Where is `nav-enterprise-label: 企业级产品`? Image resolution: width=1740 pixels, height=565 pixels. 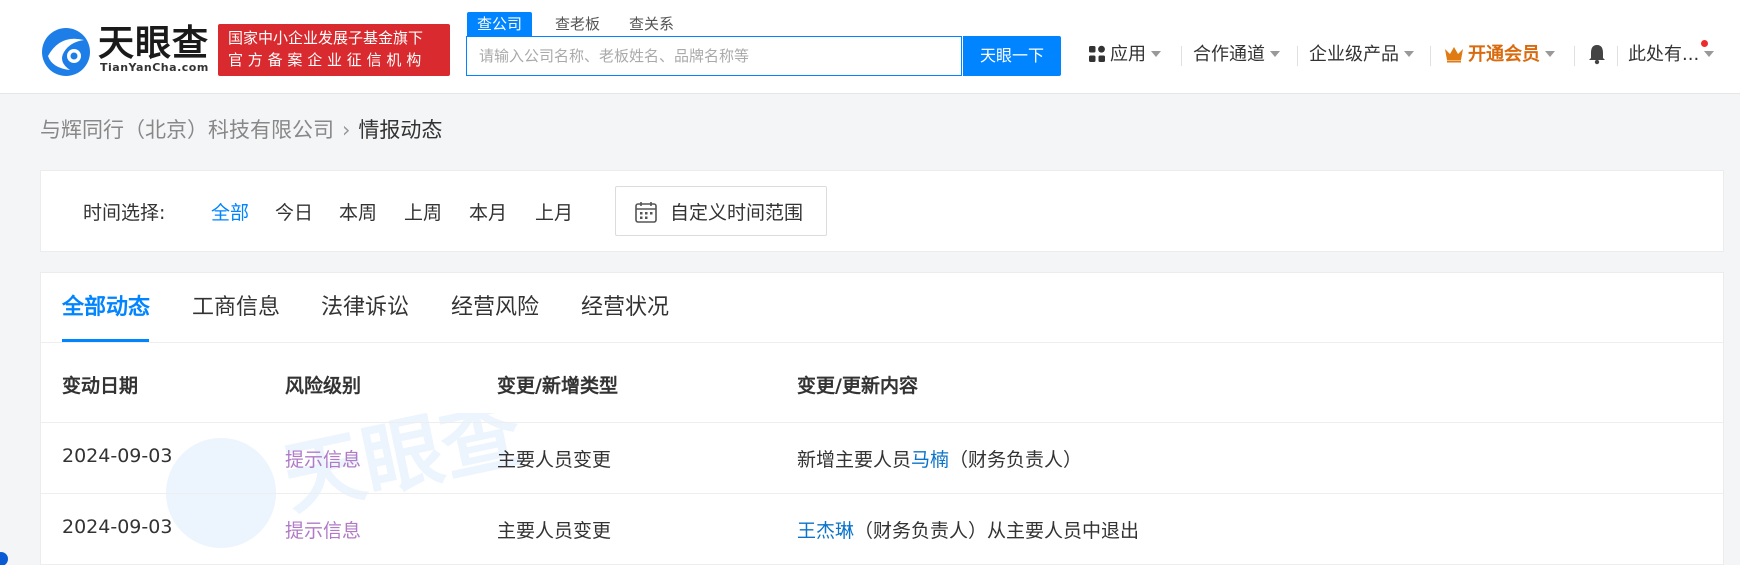 nav-enterprise-label: 企业级产品 is located at coordinates (1354, 54).